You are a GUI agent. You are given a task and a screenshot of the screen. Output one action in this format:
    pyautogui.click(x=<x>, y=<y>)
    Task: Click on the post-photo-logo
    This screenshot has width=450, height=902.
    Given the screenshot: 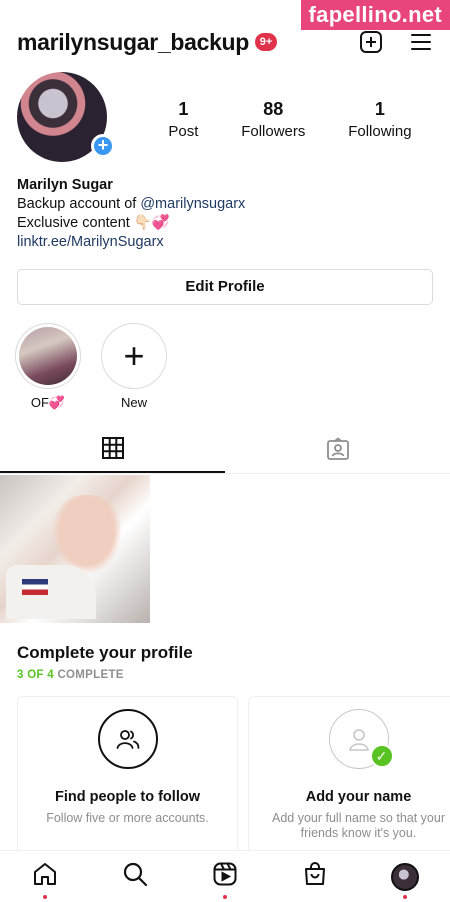 What is the action you would take?
    pyautogui.click(x=35, y=587)
    